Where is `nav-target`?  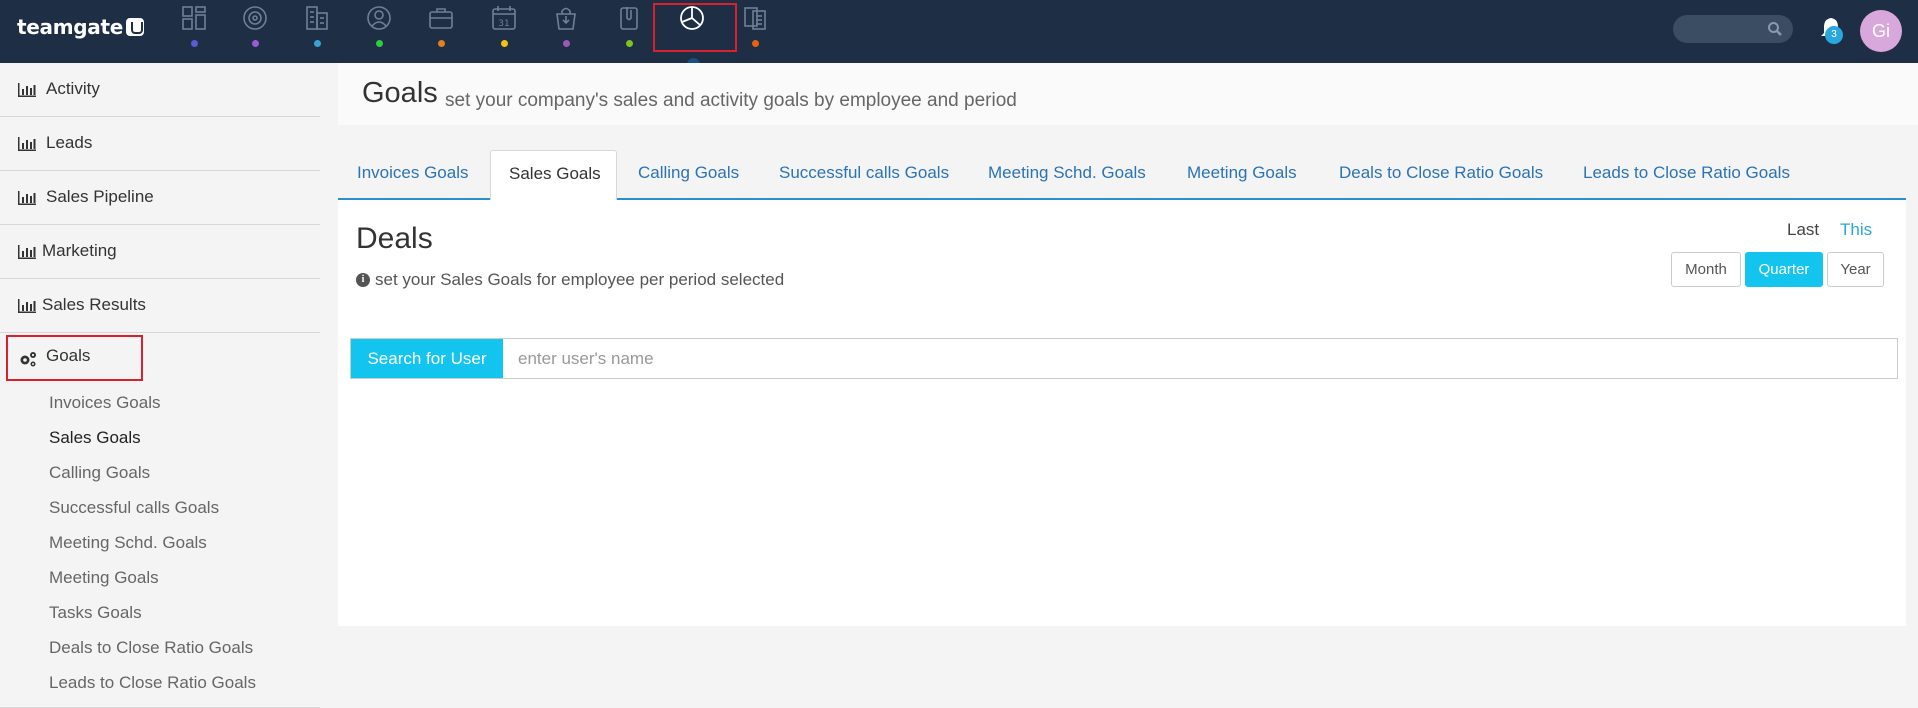
nav-target is located at coordinates (255, 26).